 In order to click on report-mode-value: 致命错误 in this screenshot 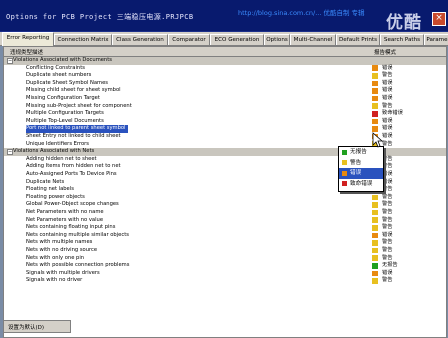, I will do `click(392, 114)`.